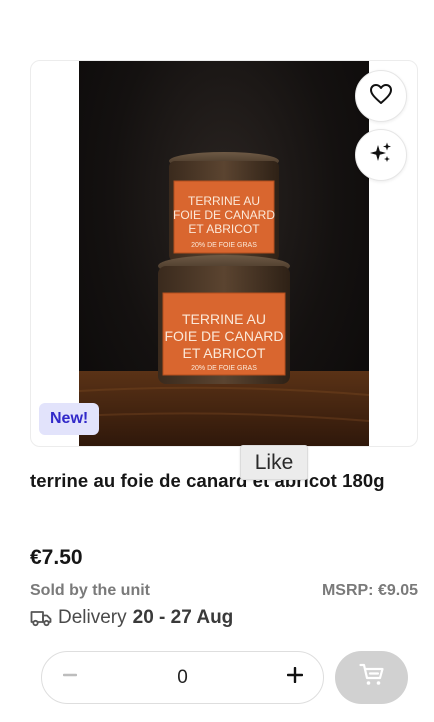 This screenshot has width=434, height=722. I want to click on plus-icon, so click(295, 677).